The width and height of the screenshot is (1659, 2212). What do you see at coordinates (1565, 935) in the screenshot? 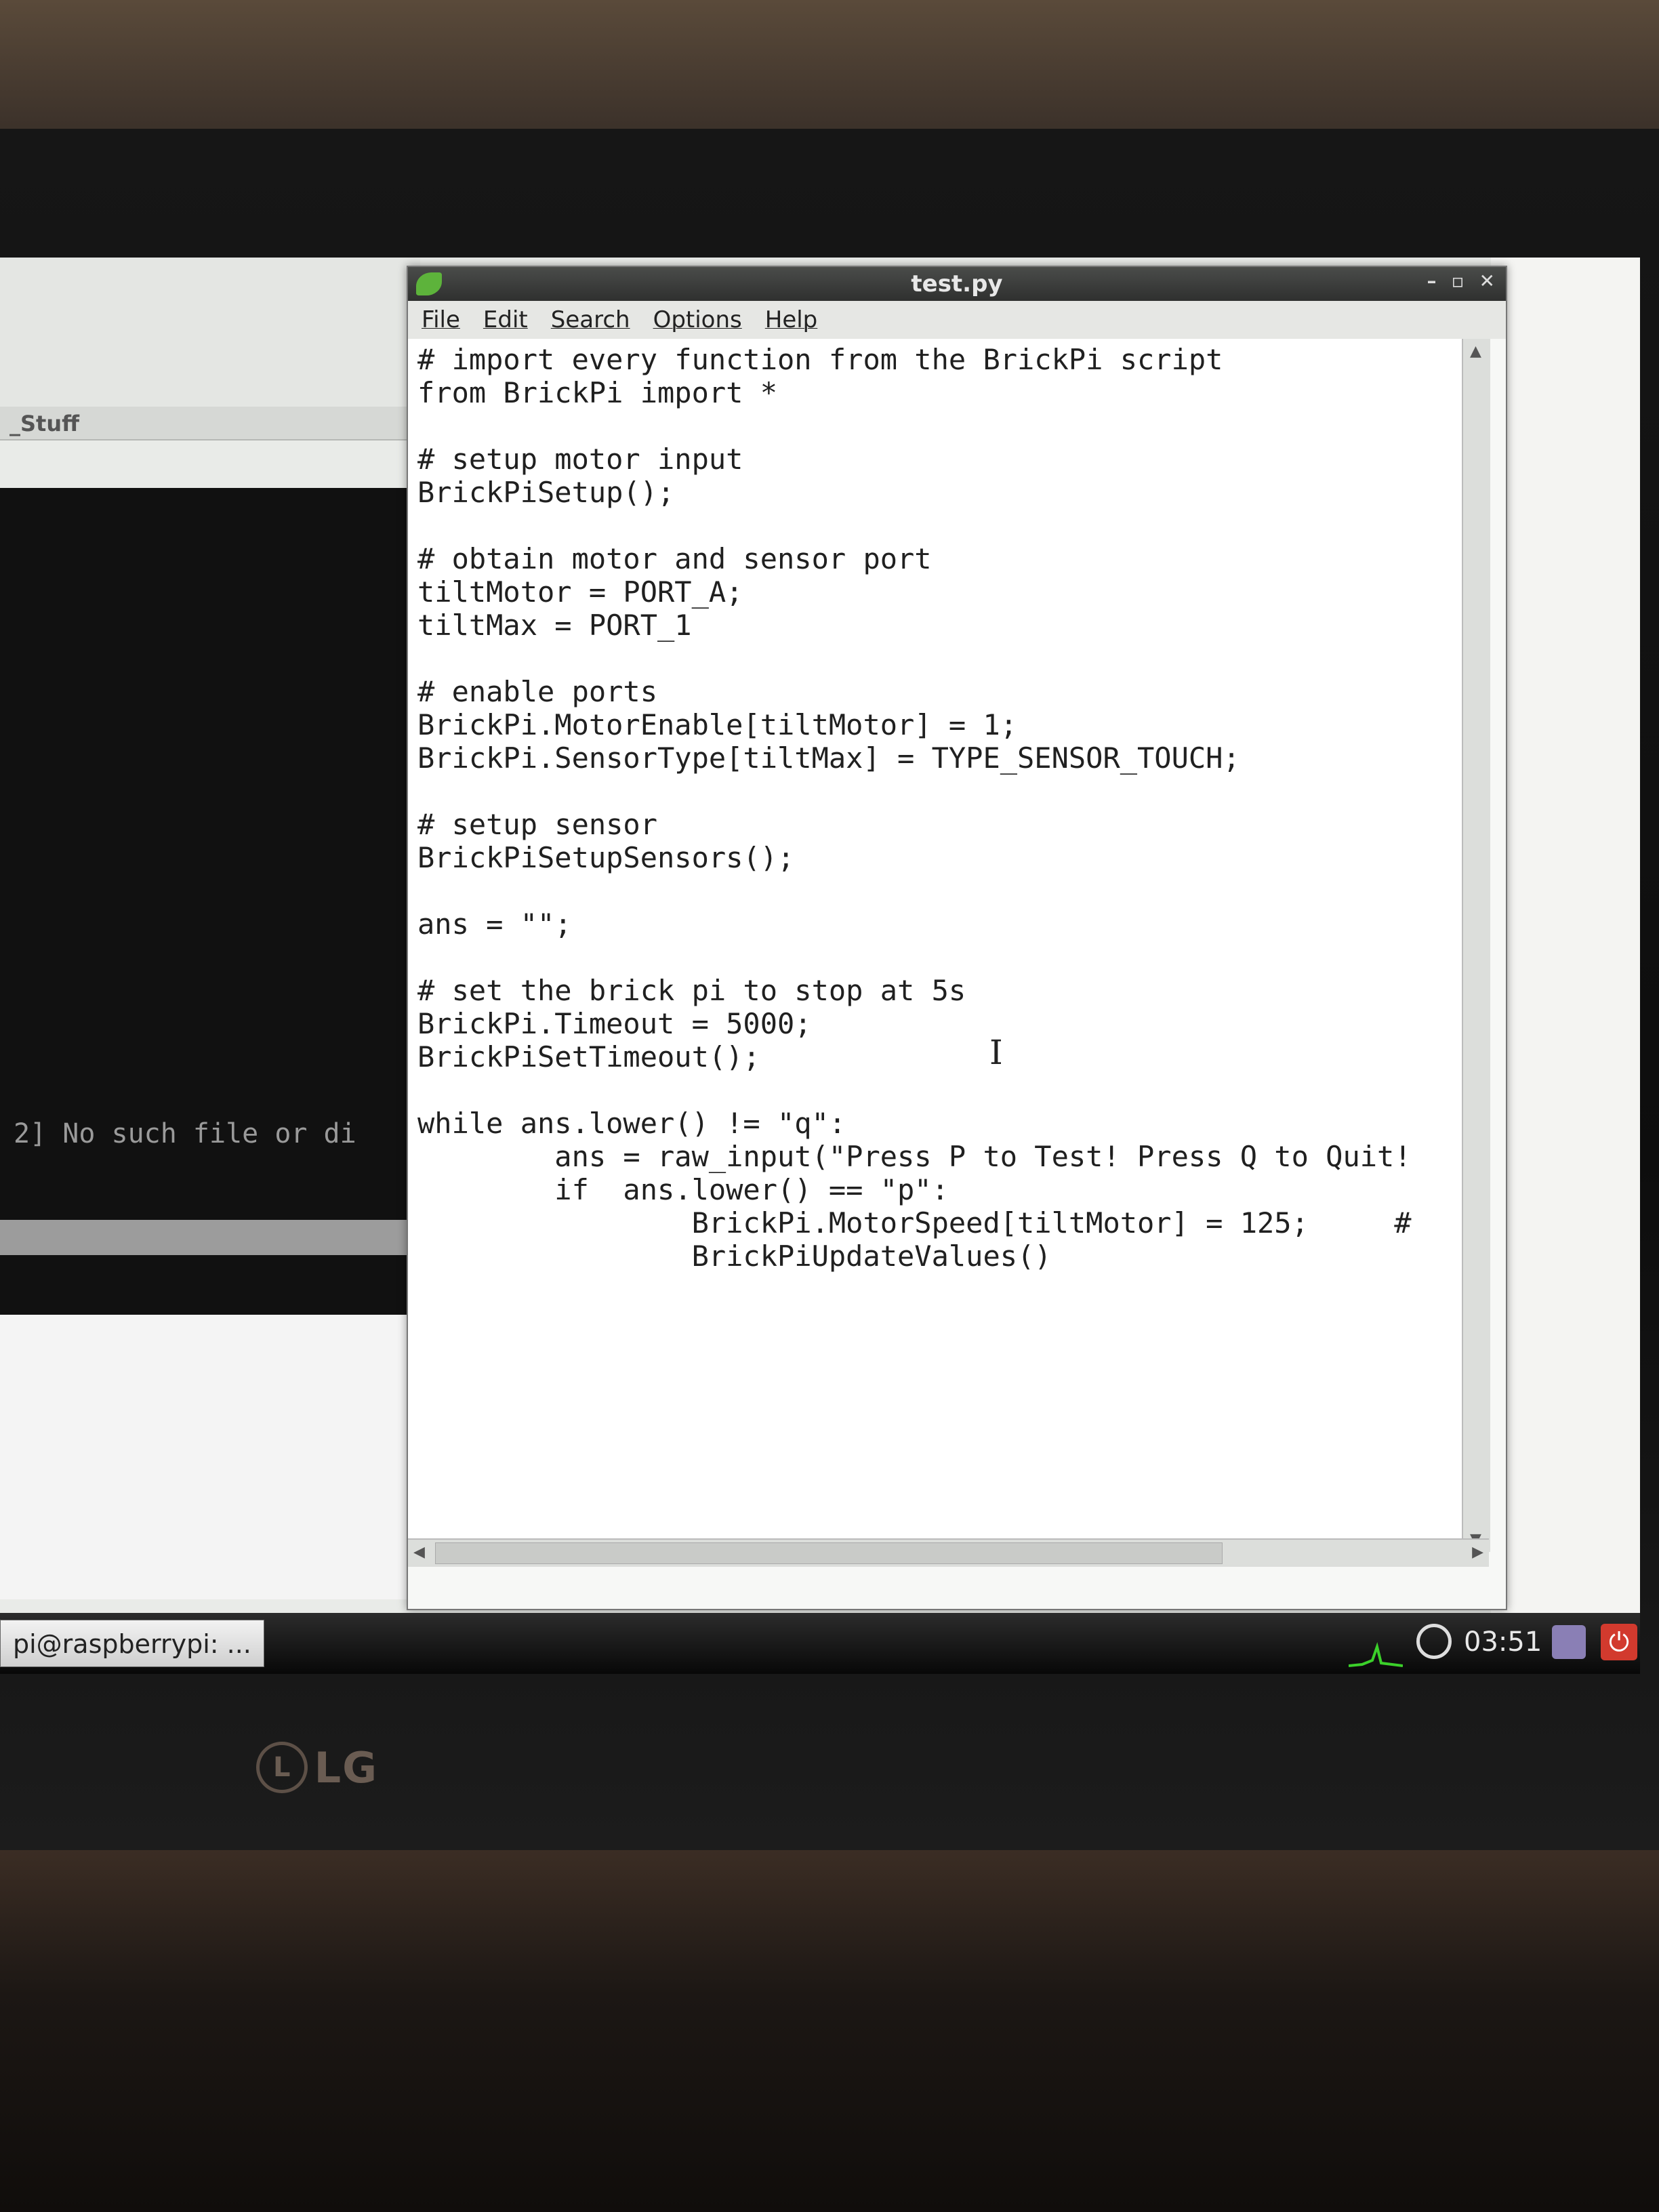
I see `background-right-panel` at bounding box center [1565, 935].